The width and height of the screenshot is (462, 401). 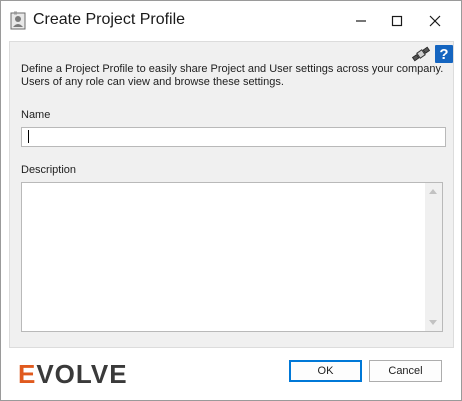 I want to click on close-icon, so click(x=435, y=21).